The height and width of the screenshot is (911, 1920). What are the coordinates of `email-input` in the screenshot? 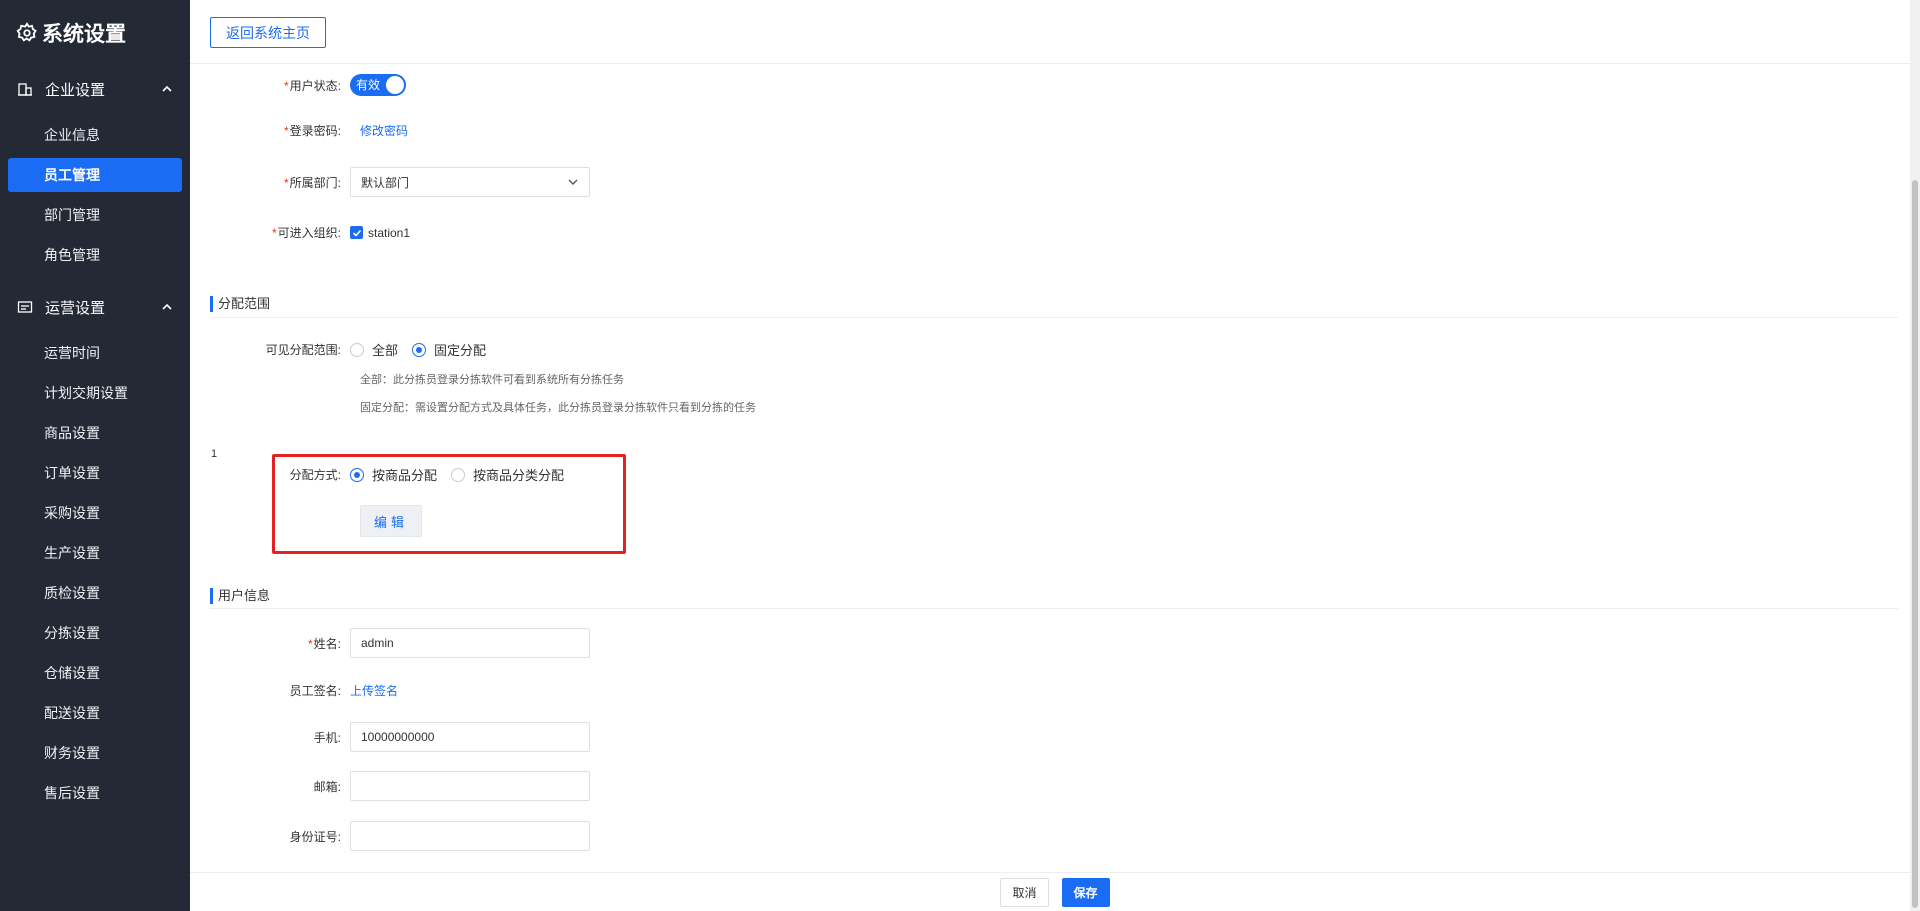 It's located at (470, 786).